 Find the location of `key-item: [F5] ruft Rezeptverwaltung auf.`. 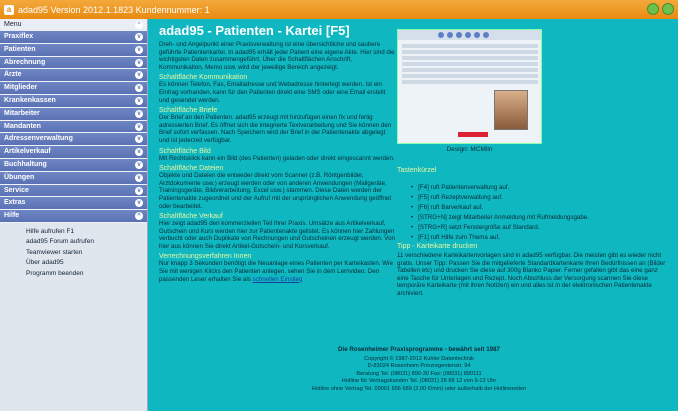

key-item: [F5] ruft Rezeptverwaltung auf. is located at coordinates (500, 198).